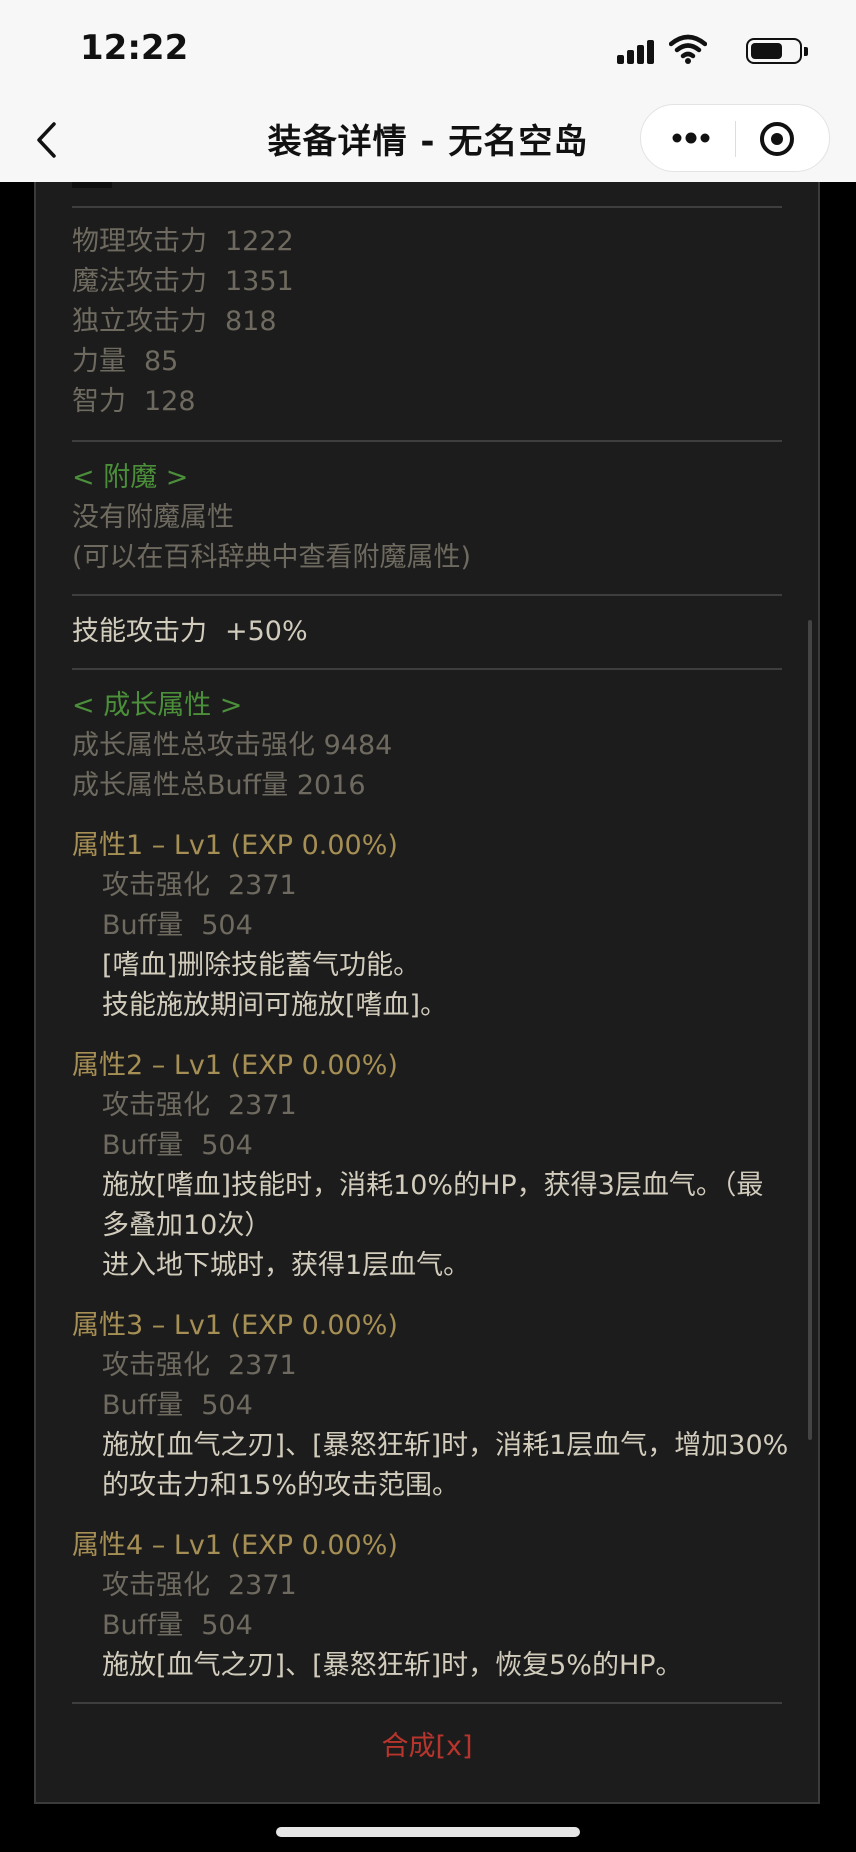 The width and height of the screenshot is (856, 1852). I want to click on home-indicator, so click(428, 1832).